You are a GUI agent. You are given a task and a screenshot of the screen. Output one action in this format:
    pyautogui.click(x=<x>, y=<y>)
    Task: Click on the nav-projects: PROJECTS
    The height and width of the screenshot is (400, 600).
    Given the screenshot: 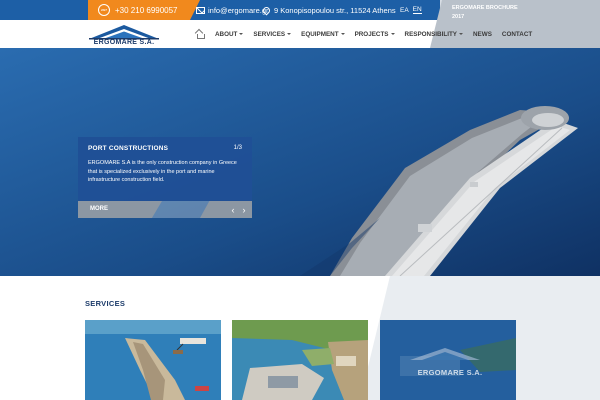 What is the action you would take?
    pyautogui.click(x=375, y=34)
    